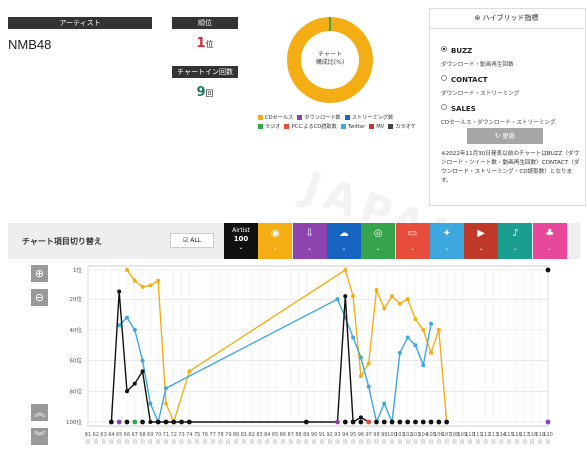 This screenshot has width=586, height=452. I want to click on x-tick-label: 120, so click(548, 435).